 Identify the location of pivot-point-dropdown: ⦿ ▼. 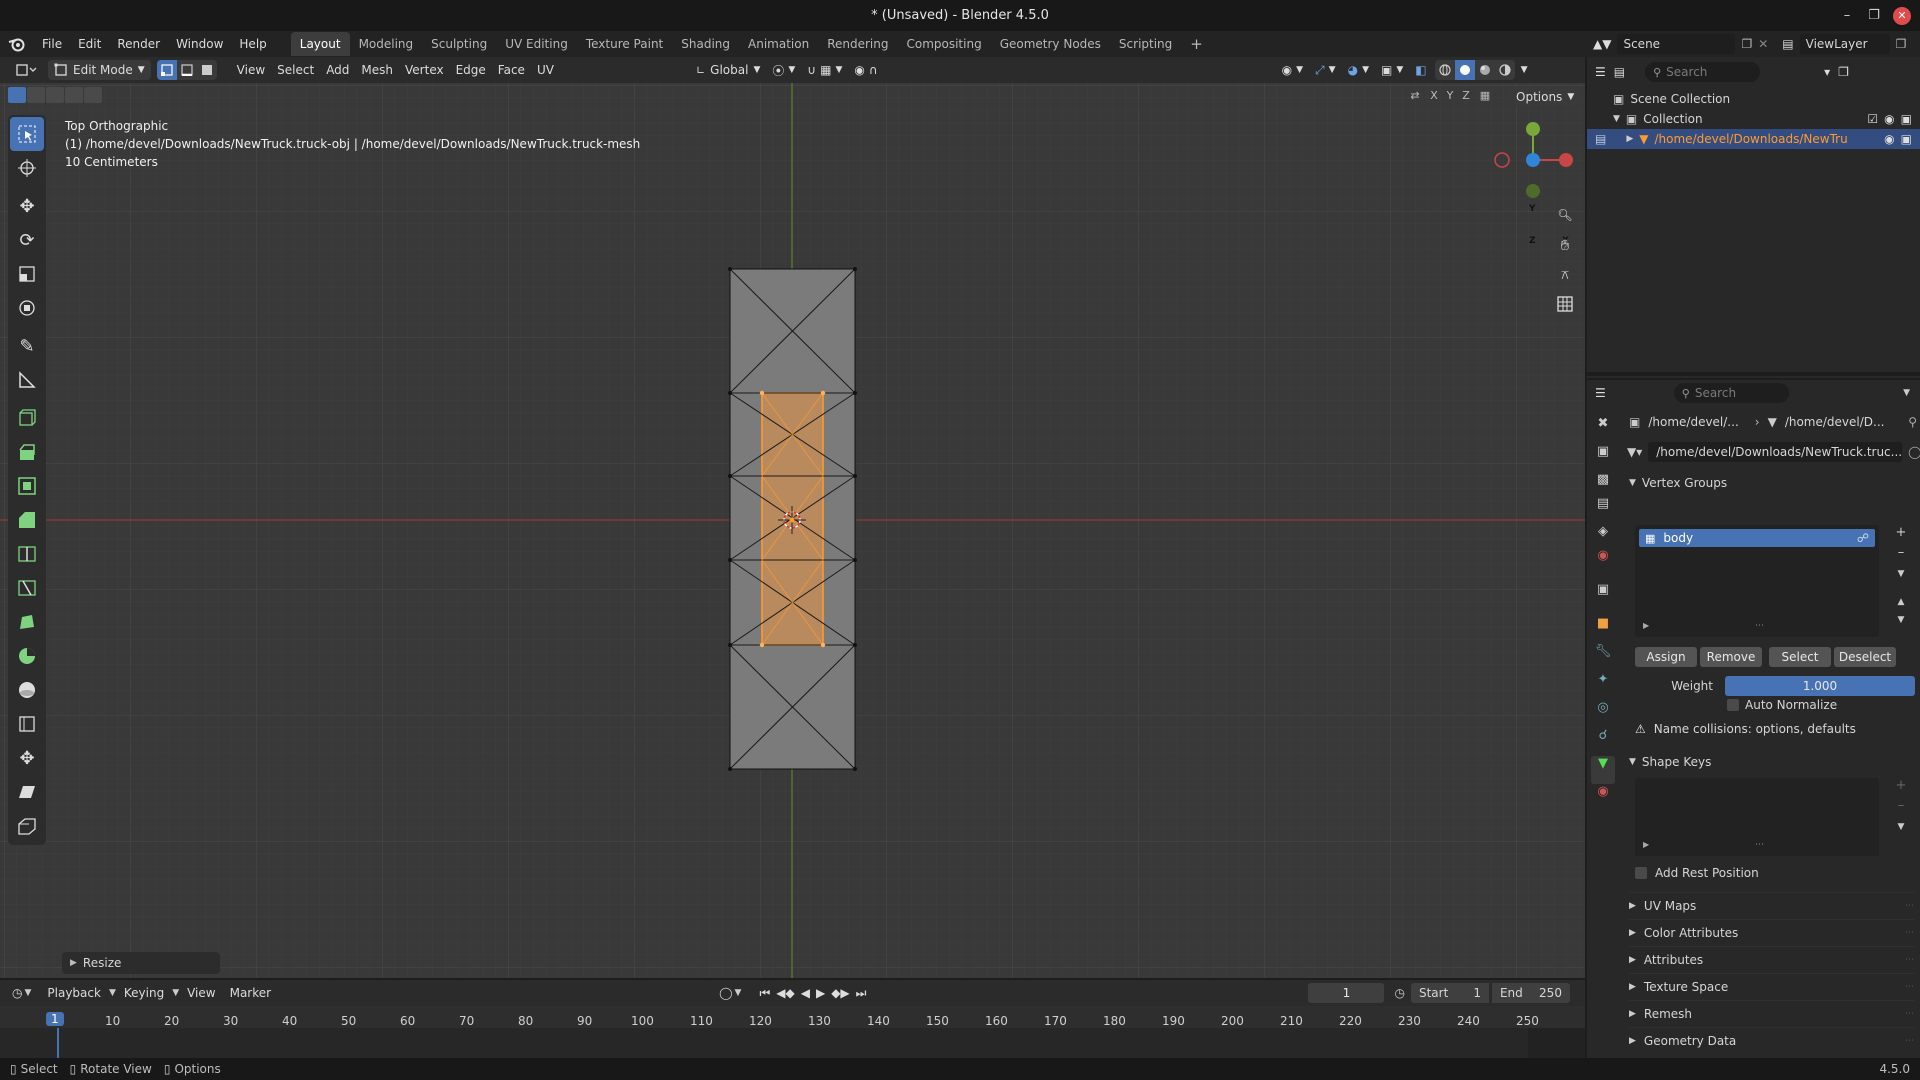
(783, 70).